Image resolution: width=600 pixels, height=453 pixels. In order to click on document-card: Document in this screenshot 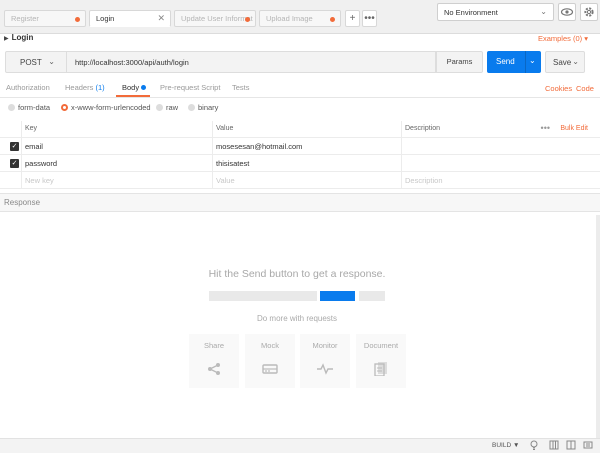, I will do `click(381, 361)`.